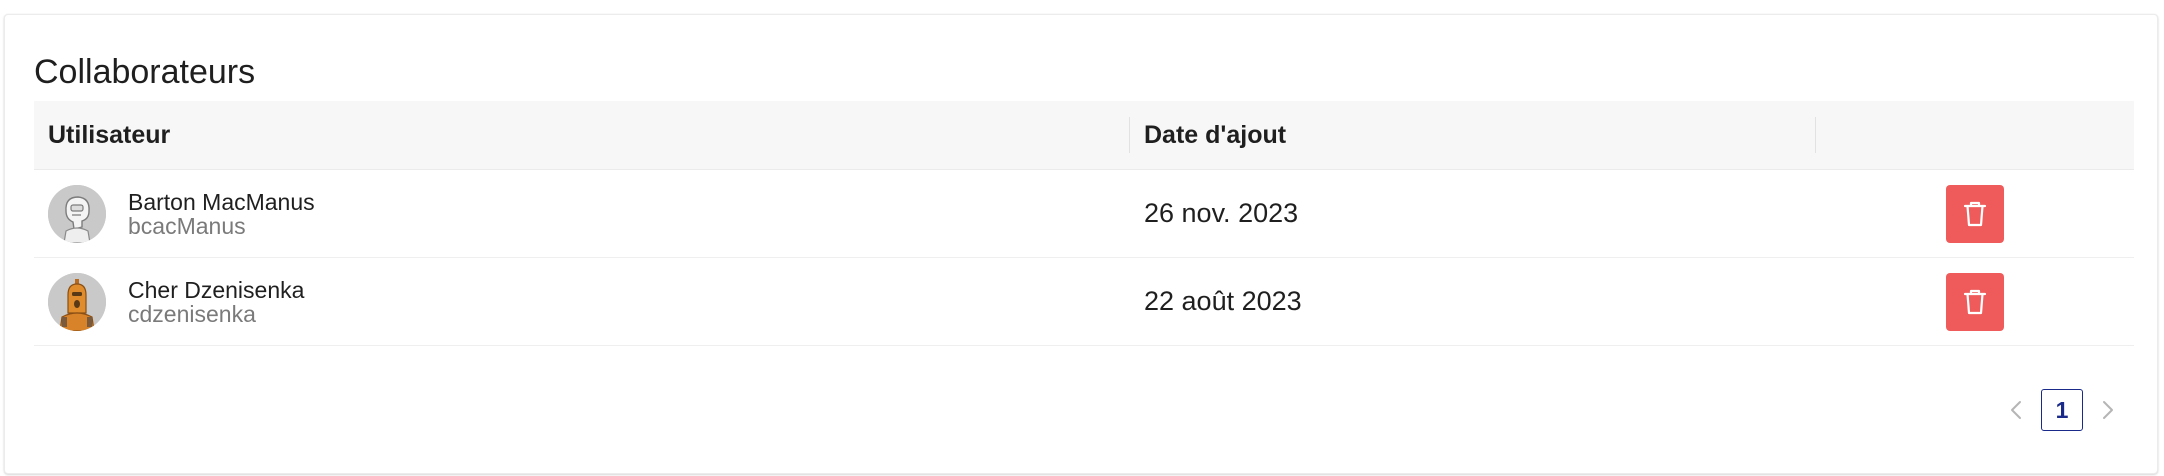 Image resolution: width=2164 pixels, height=476 pixels. I want to click on date-cell: 26 nov. 2023, so click(1473, 213).